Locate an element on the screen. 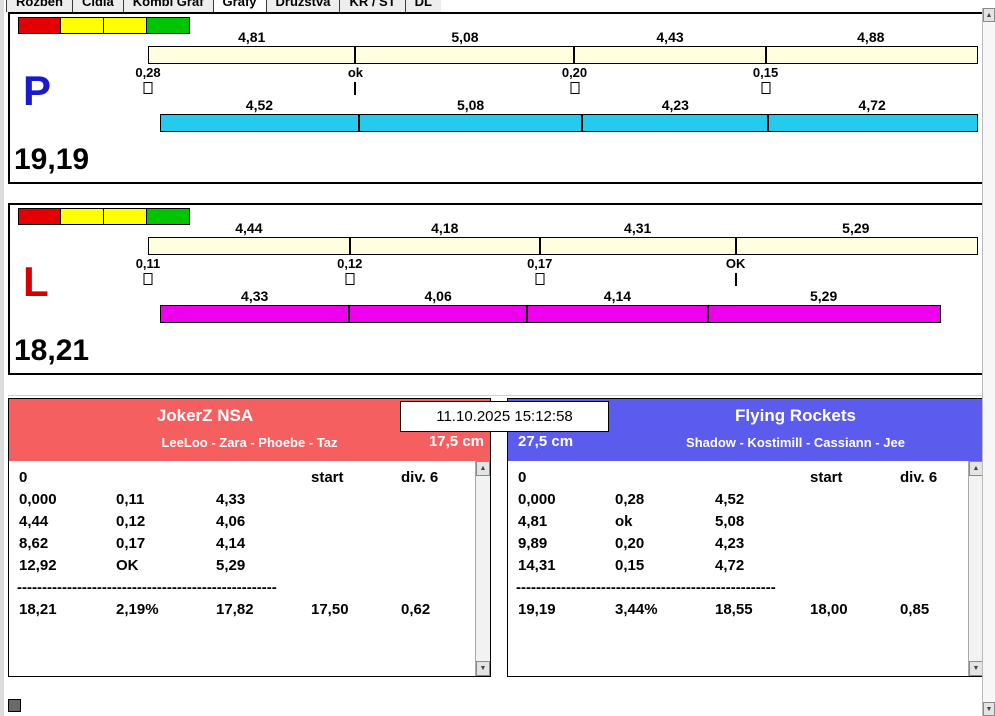  ok-tick-mark is located at coordinates (355, 88).